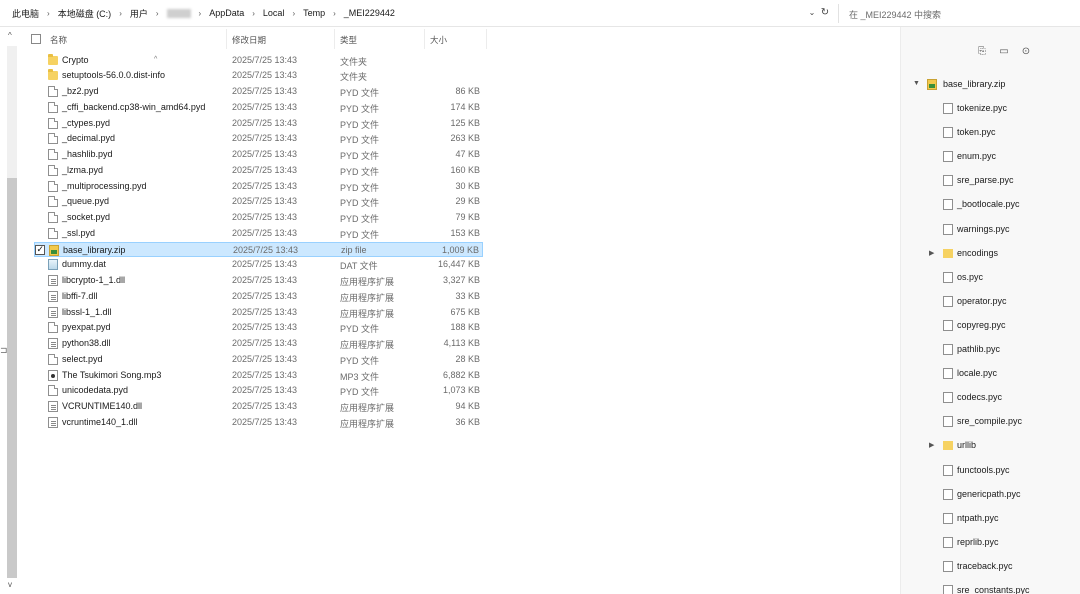 This screenshot has height=594, width=1080. I want to click on column-header-row: 名称 修改日期 类型 大小, so click(258, 39).